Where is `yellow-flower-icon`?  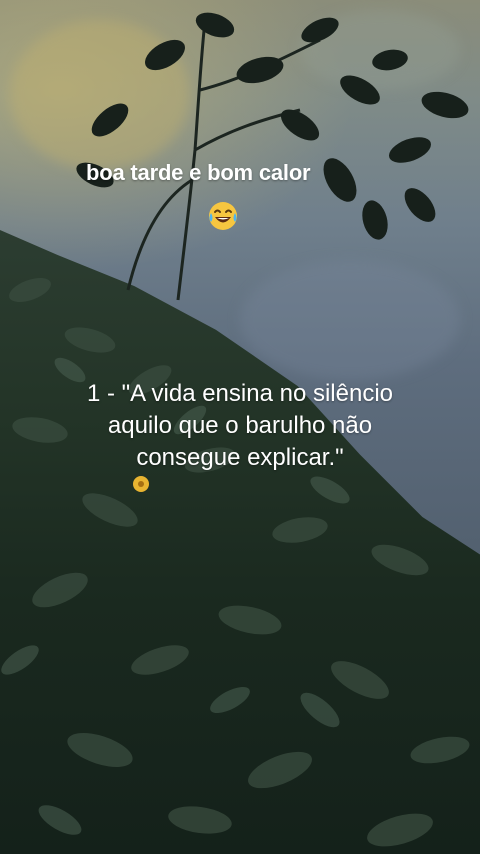 yellow-flower-icon is located at coordinates (141, 484).